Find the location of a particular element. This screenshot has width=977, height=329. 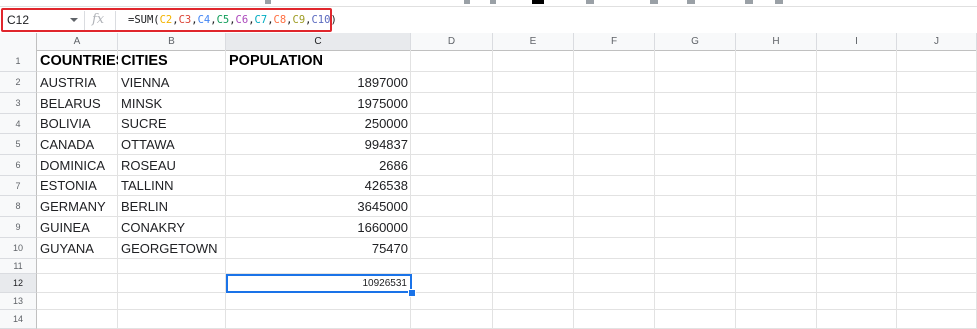

selected-cell-c12: 10926531 is located at coordinates (319, 283).